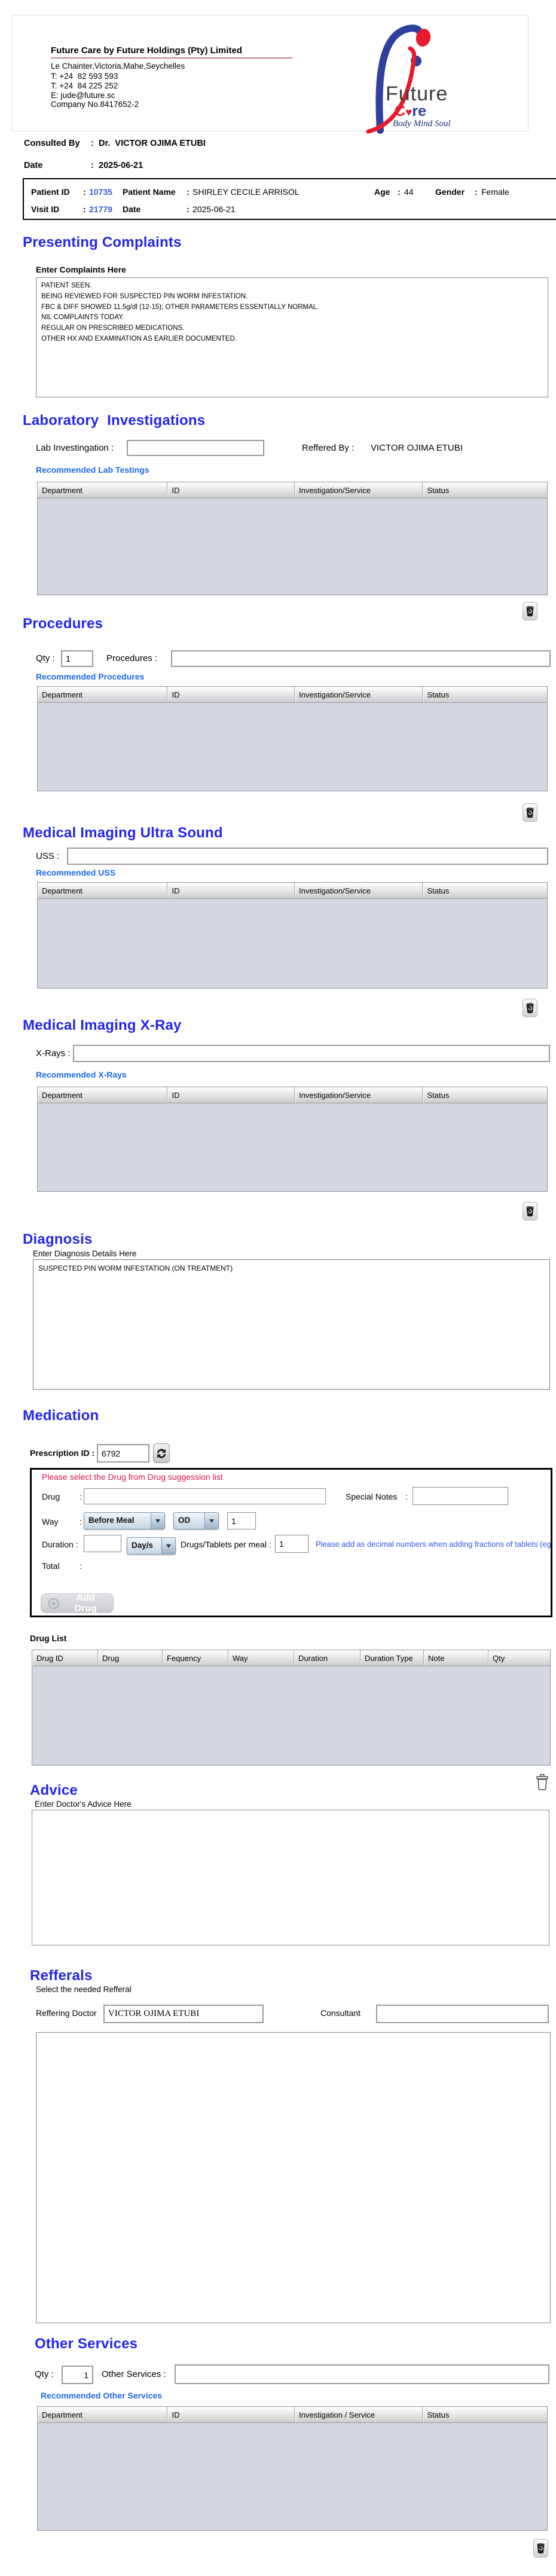 Image resolution: width=556 pixels, height=2576 pixels. I want to click on patient-name-colon: :, so click(188, 192).